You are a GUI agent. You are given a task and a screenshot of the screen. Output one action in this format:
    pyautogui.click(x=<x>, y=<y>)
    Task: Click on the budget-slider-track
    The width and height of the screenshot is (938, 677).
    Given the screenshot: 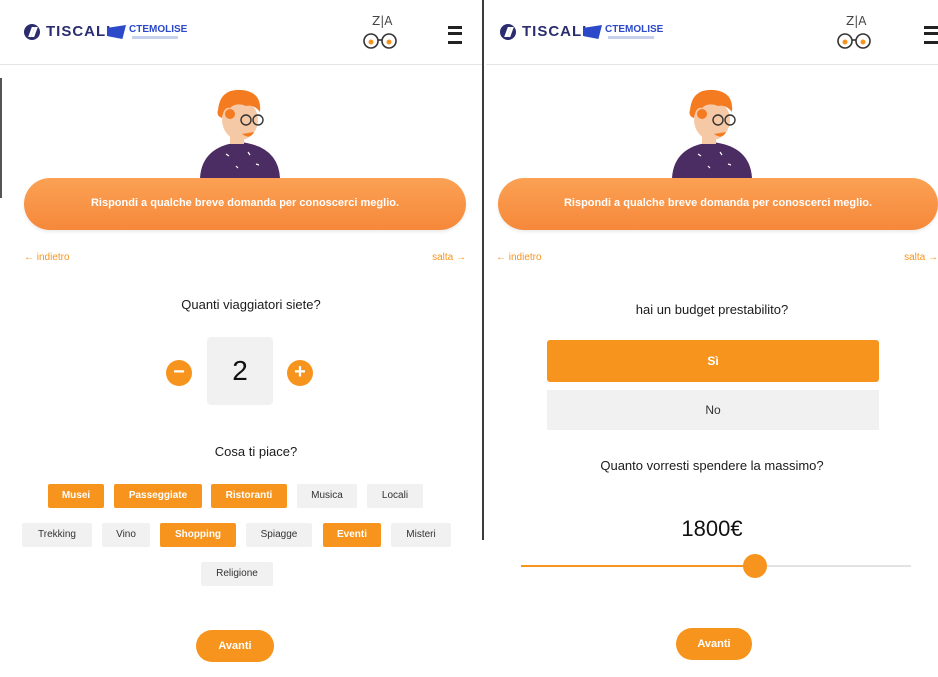 What is the action you would take?
    pyautogui.click(x=716, y=566)
    